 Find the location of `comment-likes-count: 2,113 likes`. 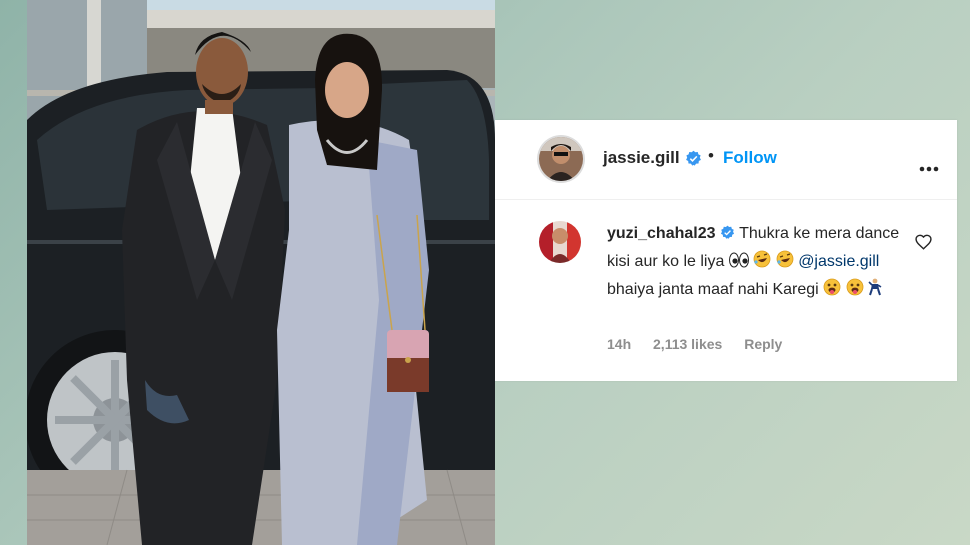

comment-likes-count: 2,113 likes is located at coordinates (687, 344).